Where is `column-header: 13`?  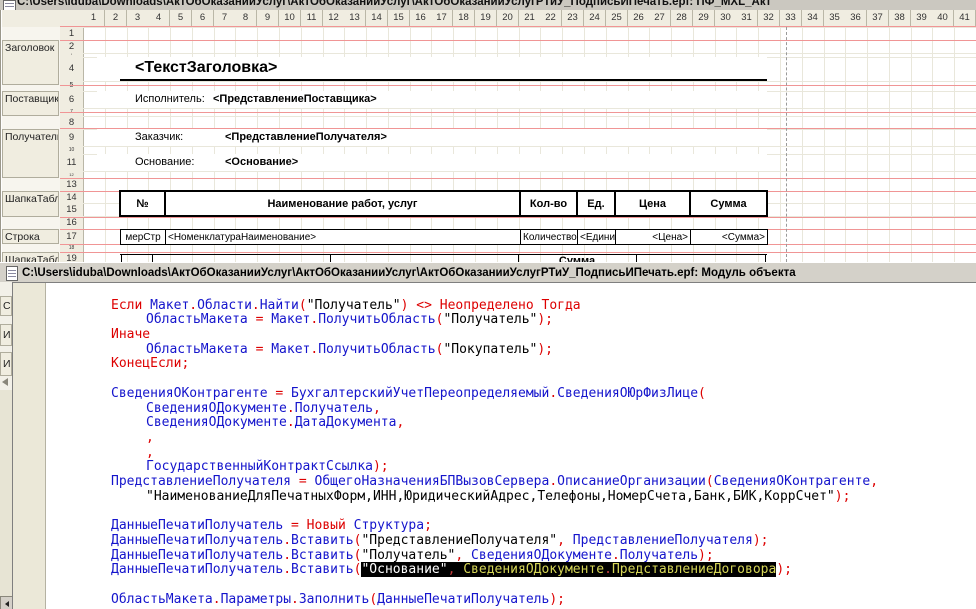 column-header: 13 is located at coordinates (355, 18).